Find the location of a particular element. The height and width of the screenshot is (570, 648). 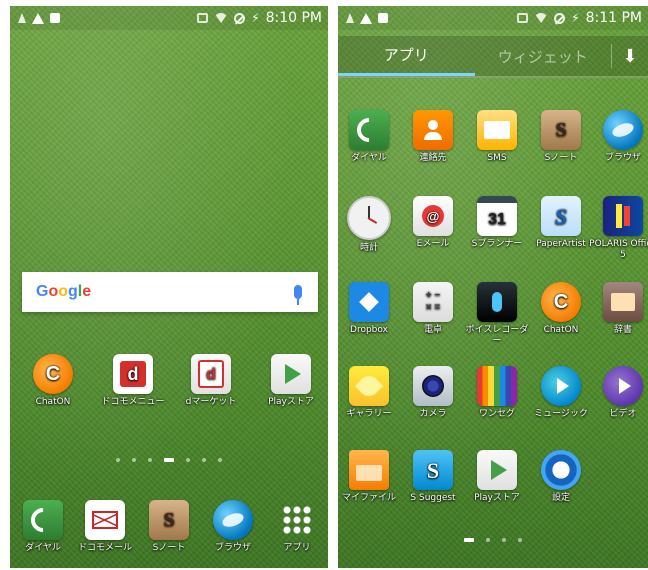

app-label: ビデオ is located at coordinates (623, 414).